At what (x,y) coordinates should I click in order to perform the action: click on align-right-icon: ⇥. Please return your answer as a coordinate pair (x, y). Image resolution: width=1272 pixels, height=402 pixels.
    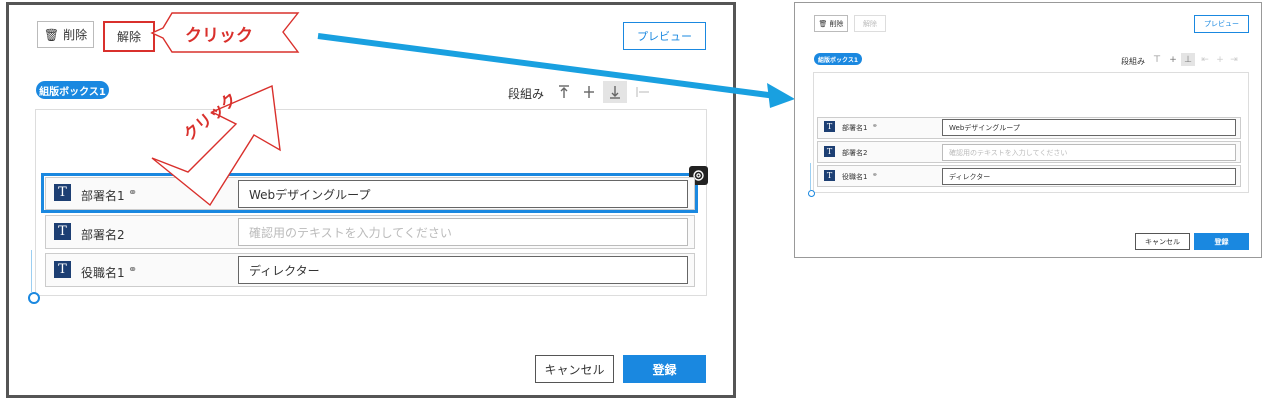
    Looking at the image, I should click on (1234, 59).